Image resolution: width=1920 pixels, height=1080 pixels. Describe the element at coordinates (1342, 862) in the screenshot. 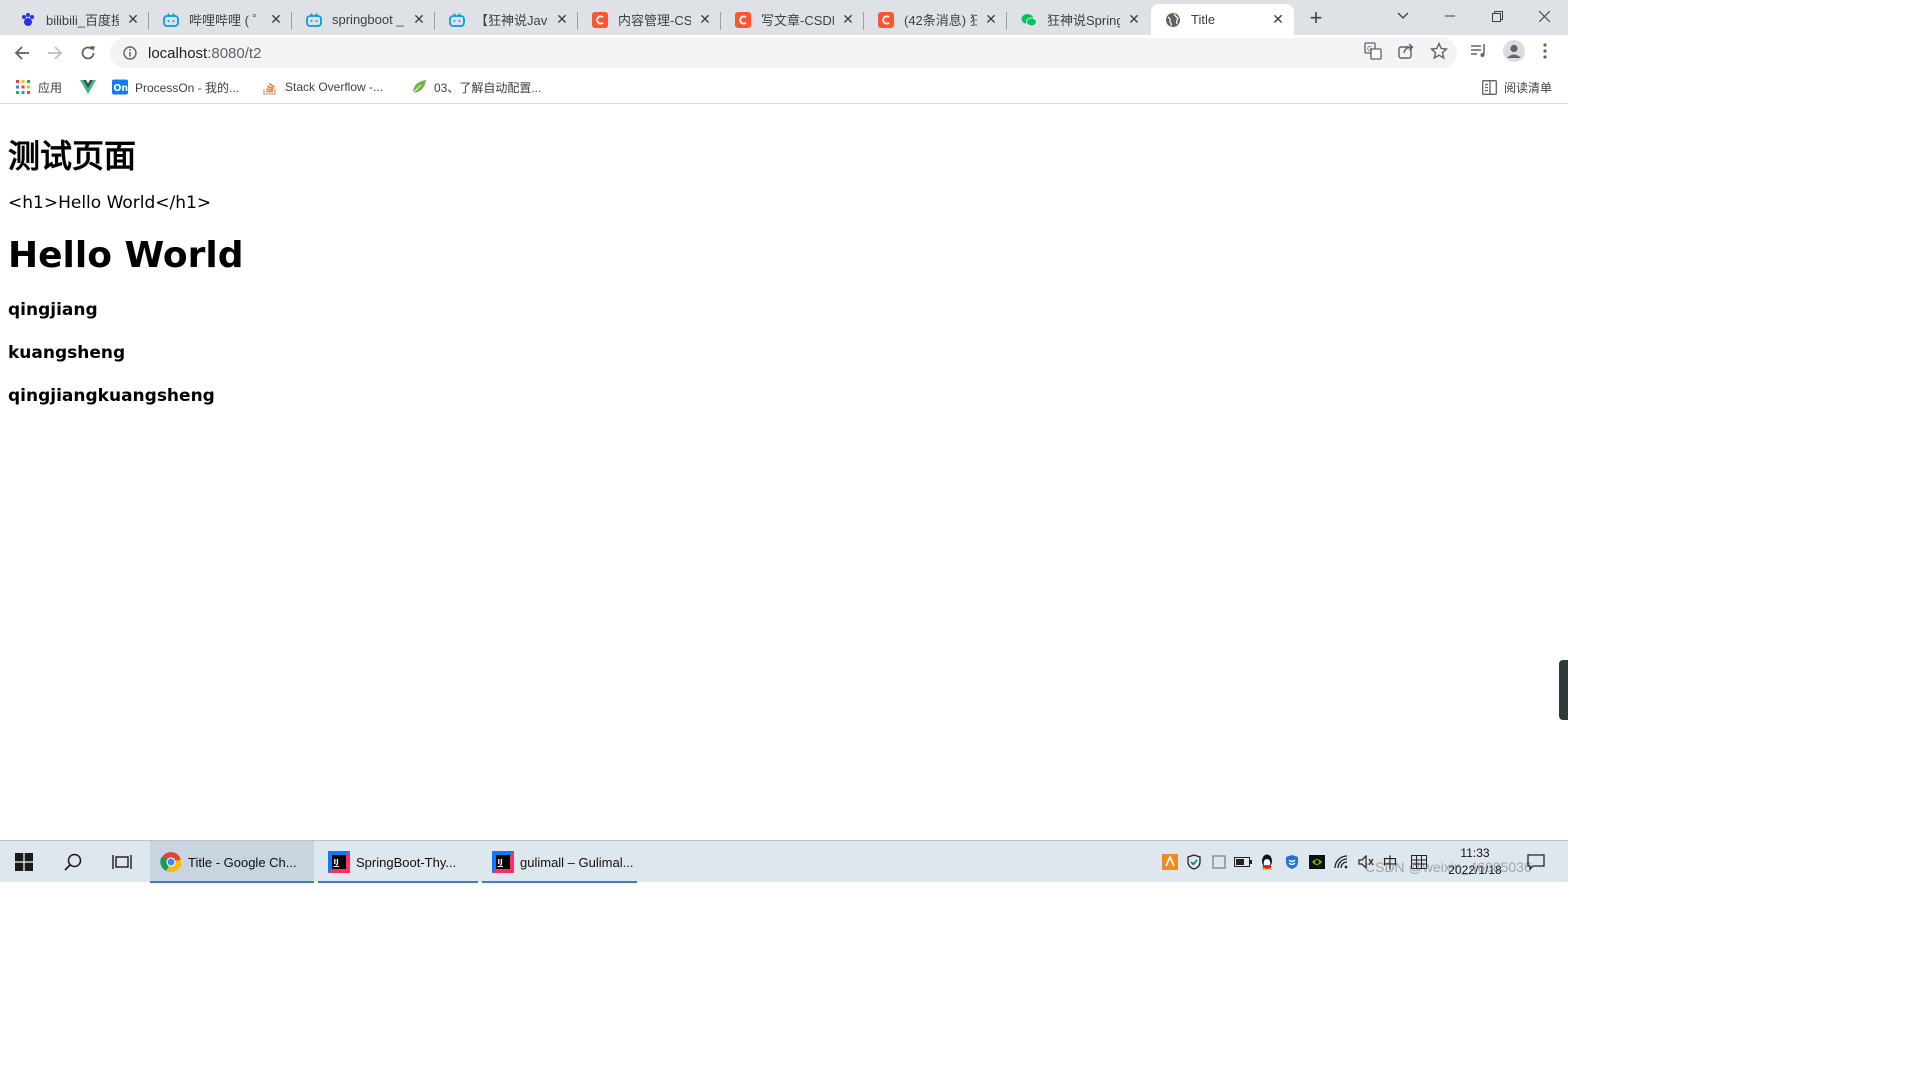

I see `wifi-icon` at that location.